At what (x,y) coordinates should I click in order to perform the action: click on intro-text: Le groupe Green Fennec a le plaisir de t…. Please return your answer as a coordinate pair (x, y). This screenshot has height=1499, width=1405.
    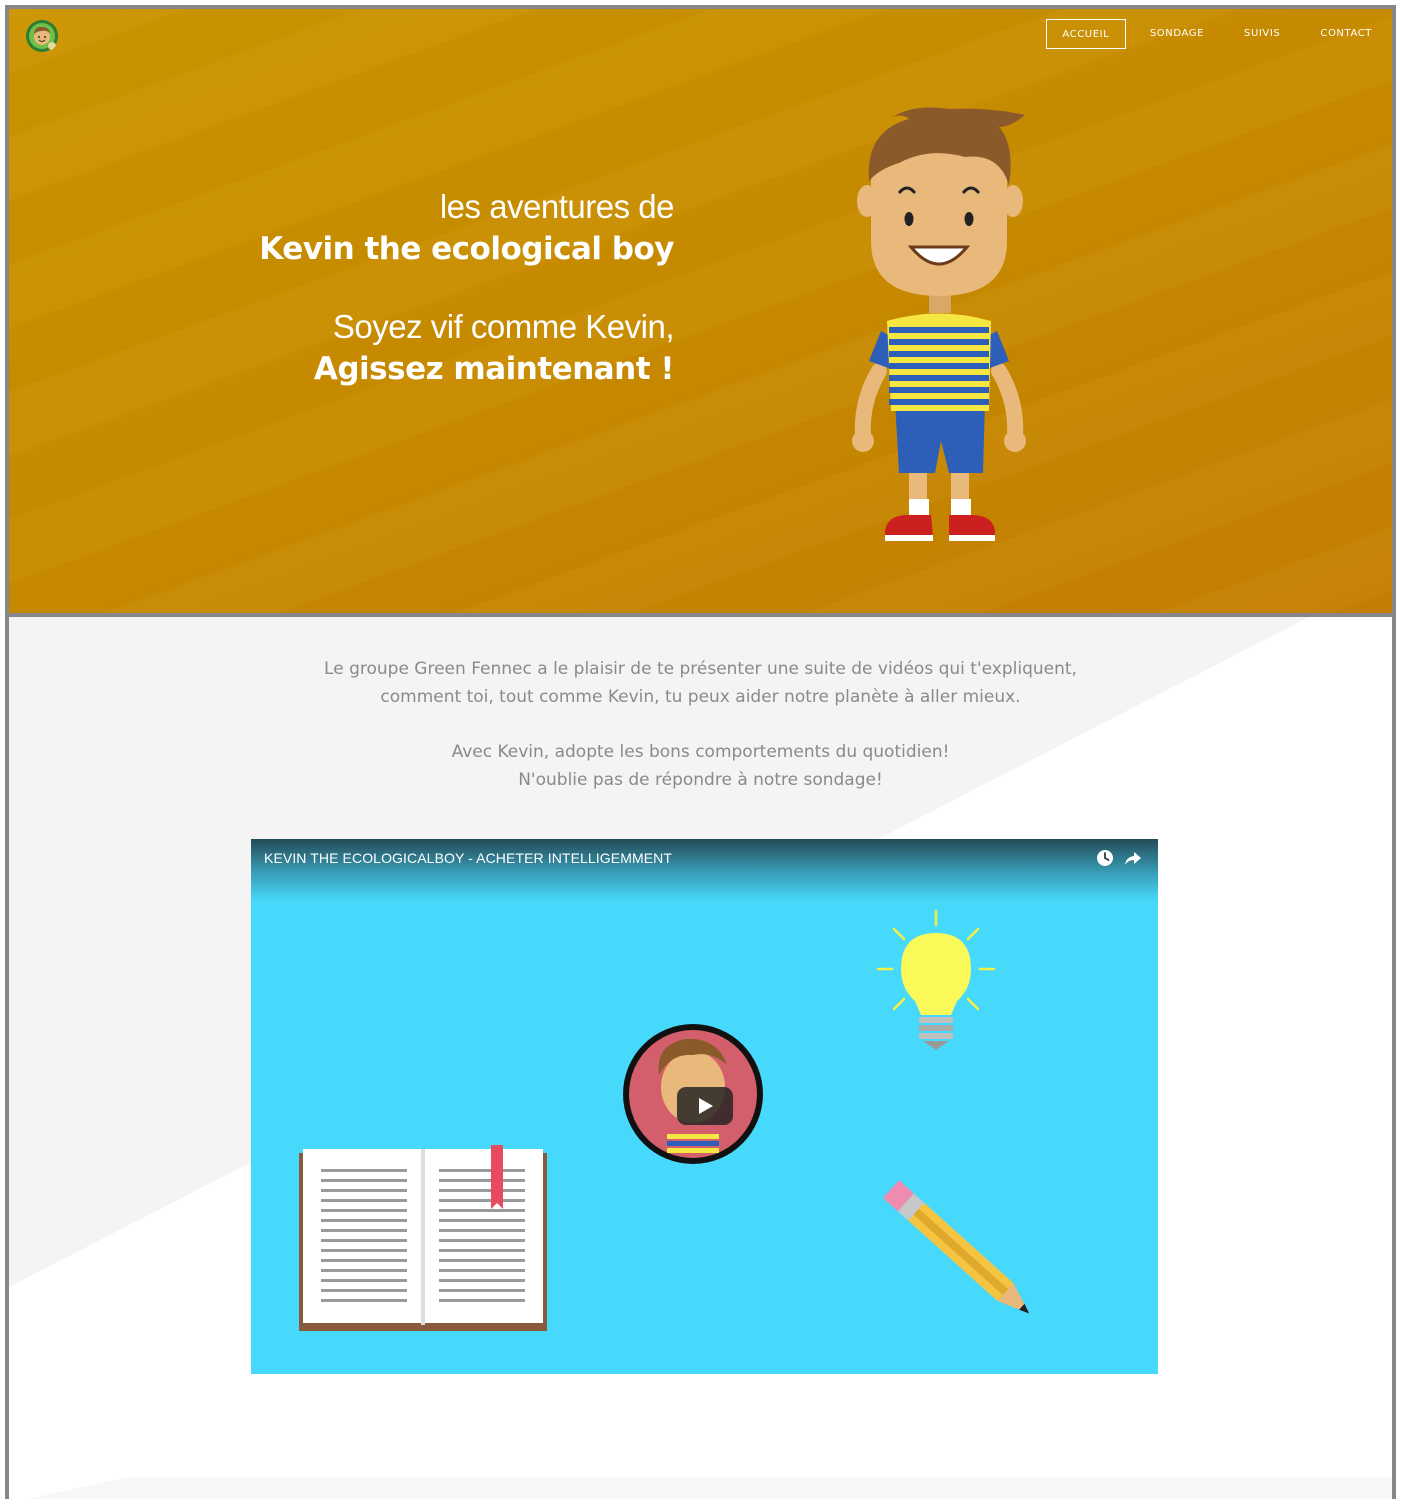
    Looking at the image, I should click on (700, 724).